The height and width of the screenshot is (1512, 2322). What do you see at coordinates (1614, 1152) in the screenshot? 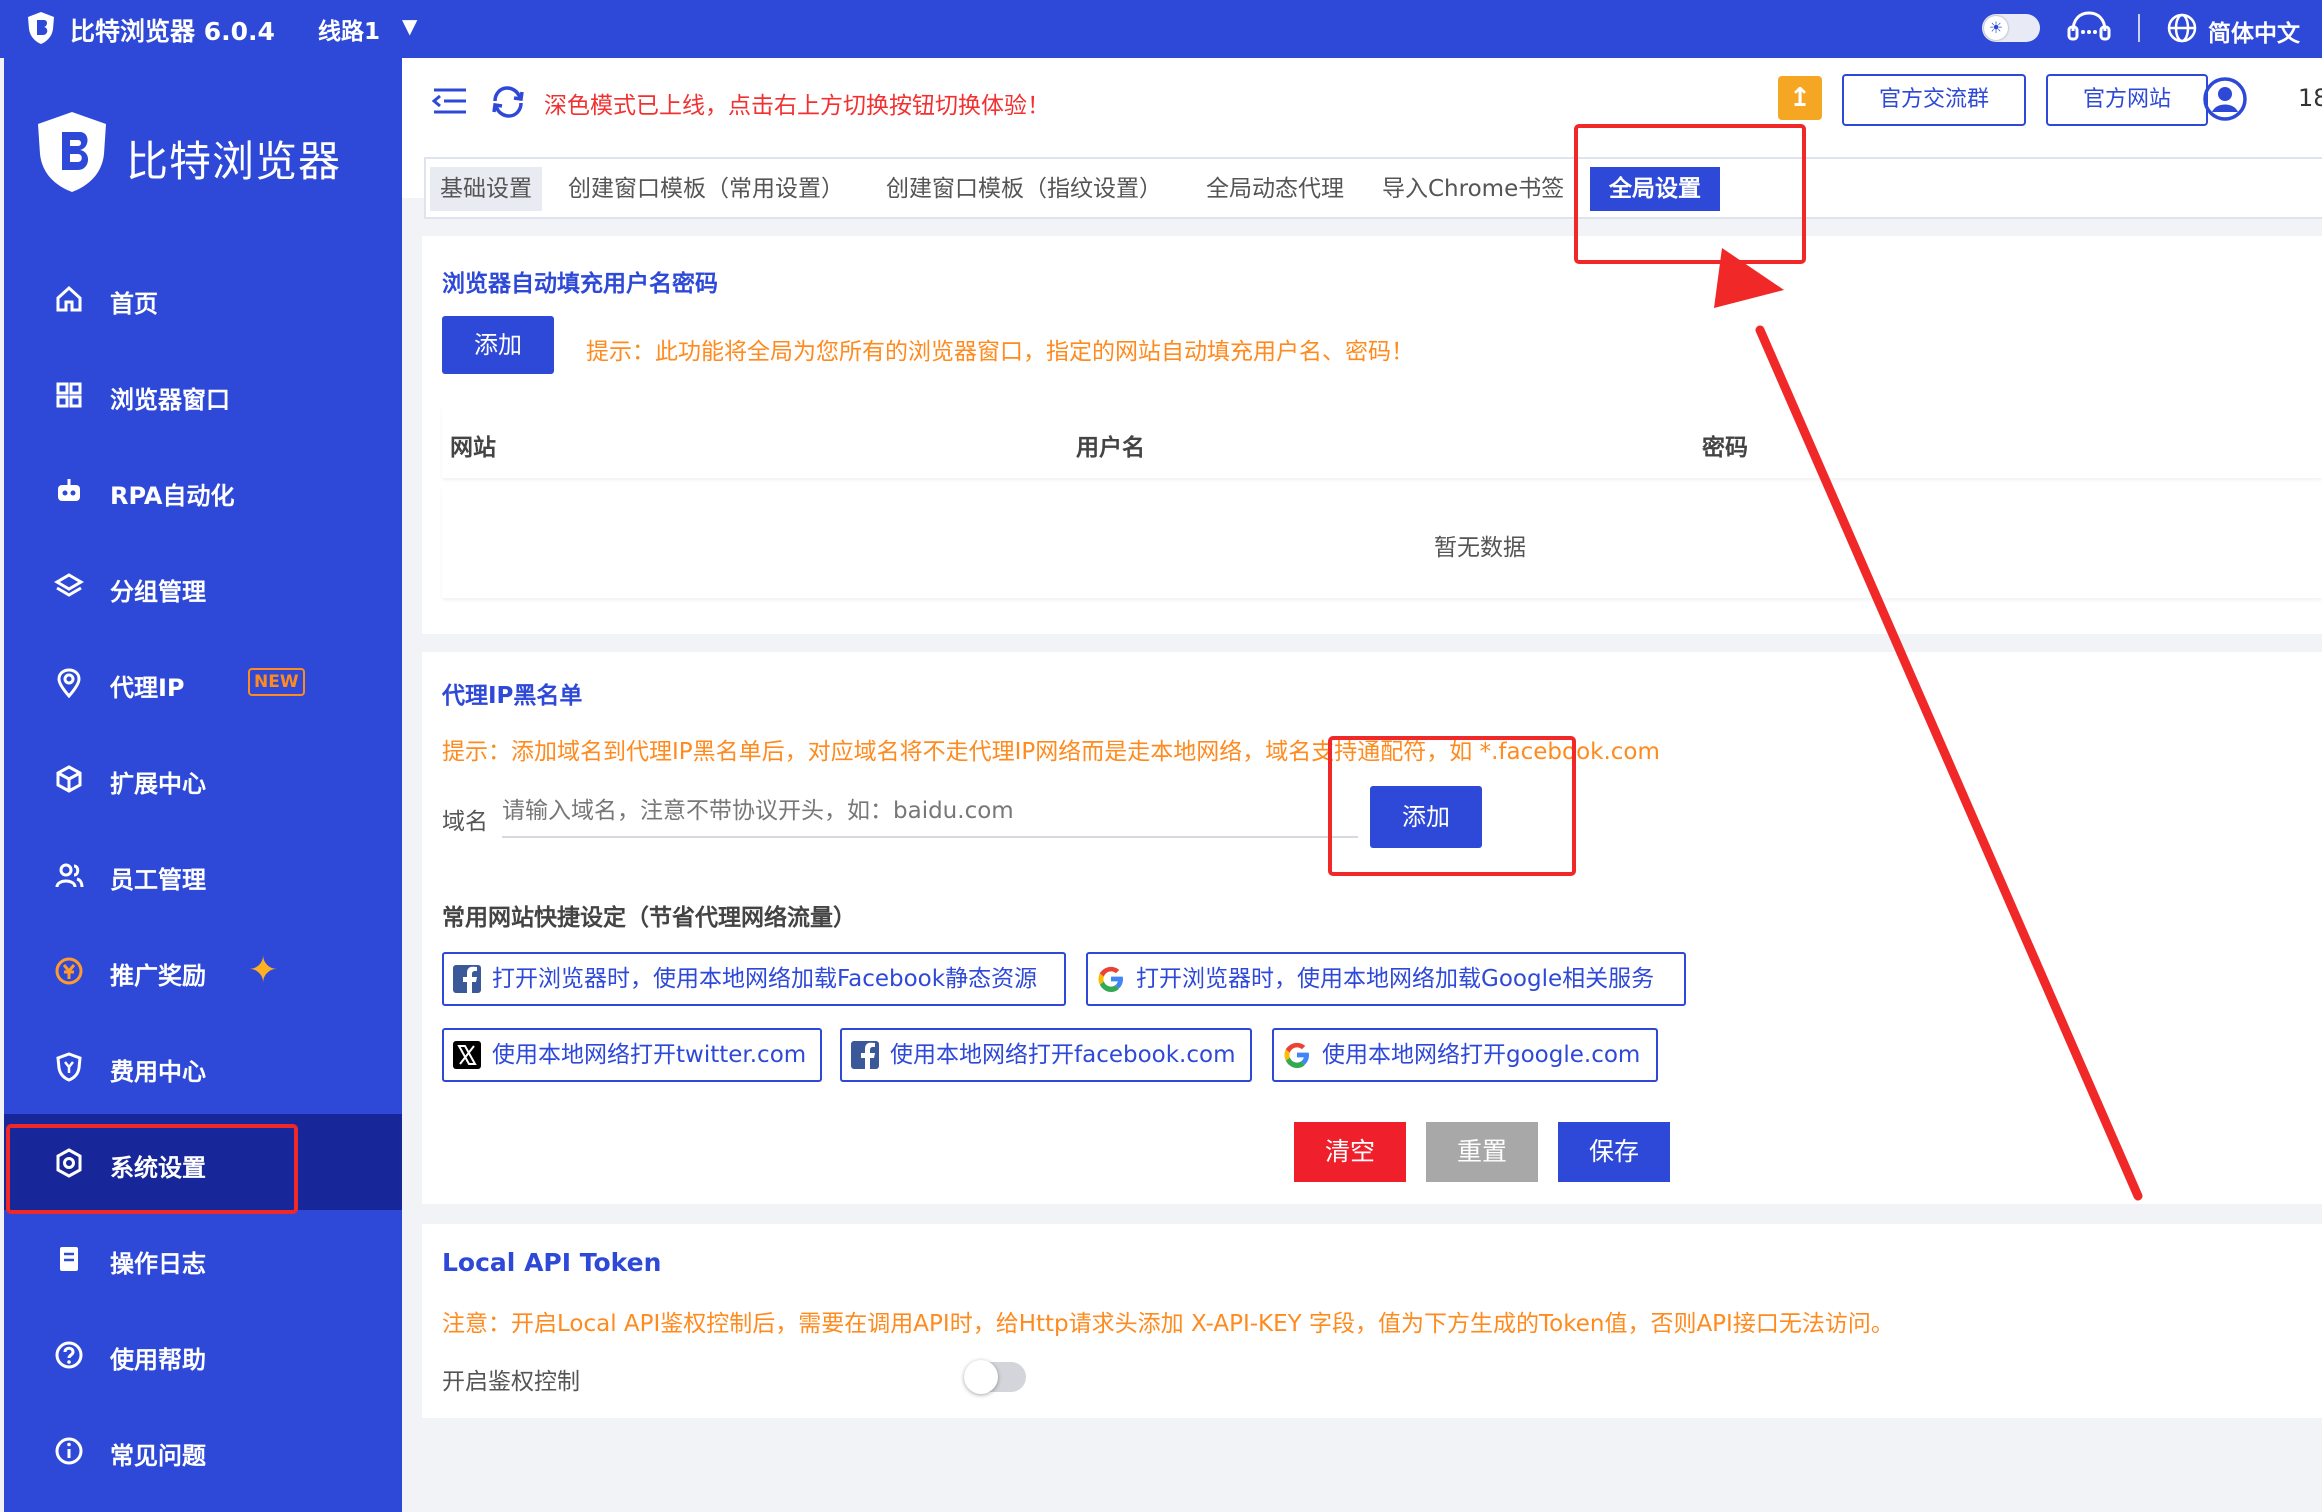
I see `save-button: 保存` at bounding box center [1614, 1152].